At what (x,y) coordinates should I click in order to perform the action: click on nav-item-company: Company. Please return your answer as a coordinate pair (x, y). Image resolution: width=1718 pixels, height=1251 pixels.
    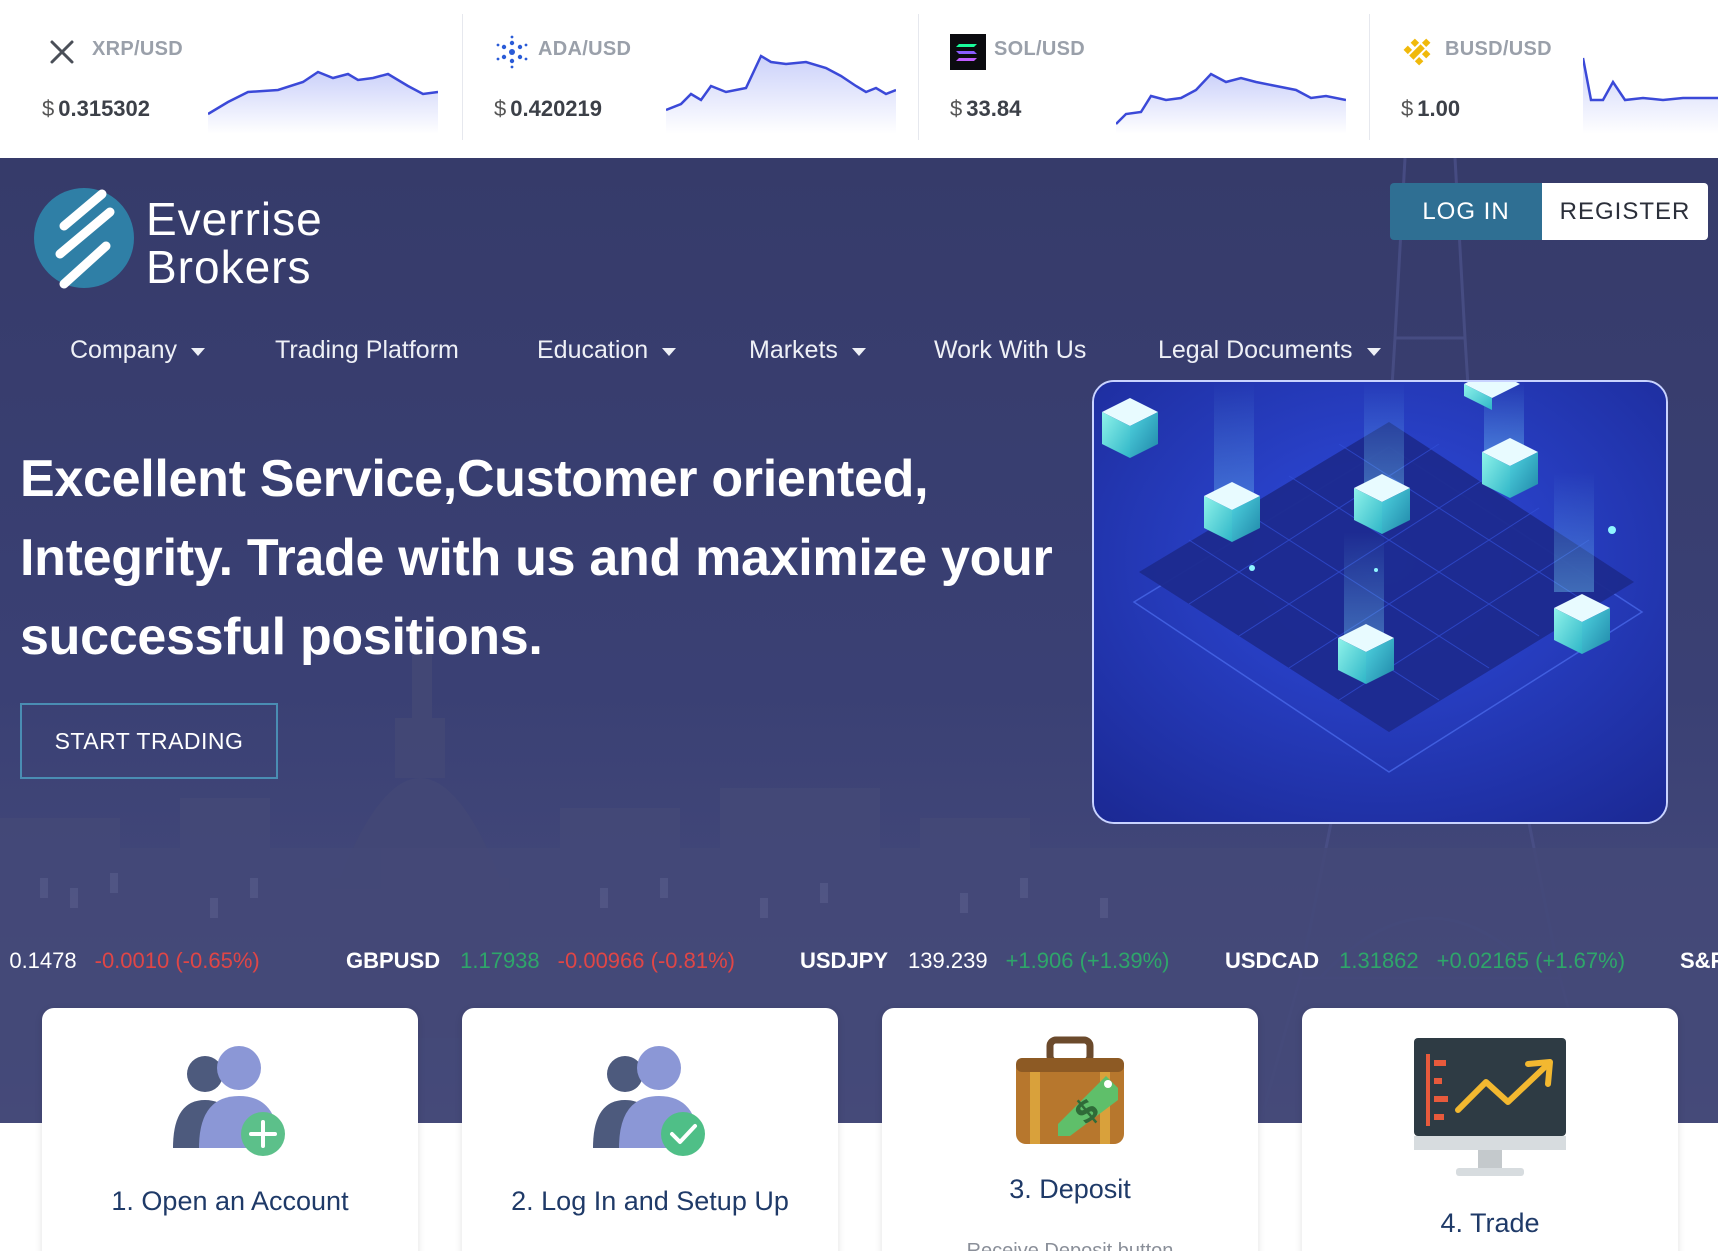
    Looking at the image, I should click on (137, 350).